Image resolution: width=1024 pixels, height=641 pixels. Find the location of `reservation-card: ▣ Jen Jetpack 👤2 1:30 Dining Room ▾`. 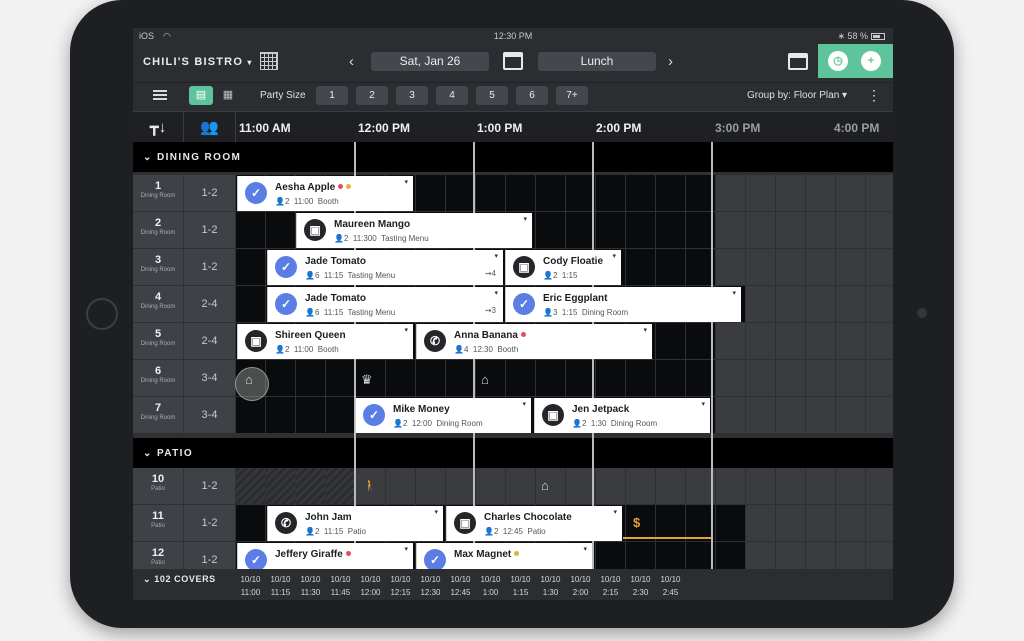

reservation-card: ▣ Jen Jetpack 👤2 1:30 Dining Room ▾ is located at coordinates (622, 415).